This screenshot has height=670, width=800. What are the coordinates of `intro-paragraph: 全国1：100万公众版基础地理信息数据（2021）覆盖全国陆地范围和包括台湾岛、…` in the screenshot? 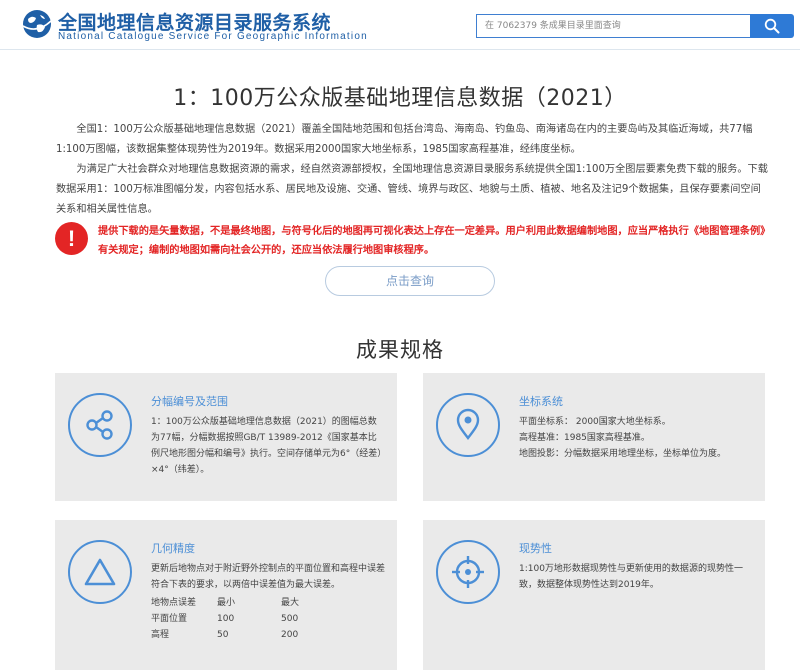 It's located at (404, 139).